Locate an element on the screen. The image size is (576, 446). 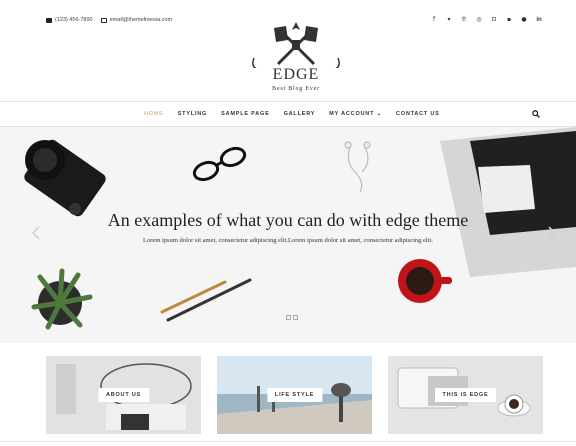
email-info: email@themefreesia.com is located at coordinates (136, 20).